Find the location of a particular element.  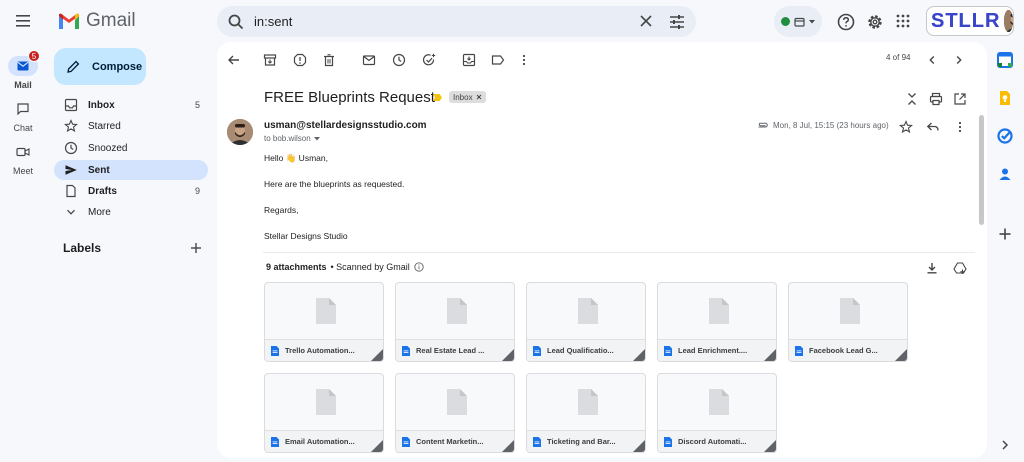

open-new-window-icon is located at coordinates (960, 99).